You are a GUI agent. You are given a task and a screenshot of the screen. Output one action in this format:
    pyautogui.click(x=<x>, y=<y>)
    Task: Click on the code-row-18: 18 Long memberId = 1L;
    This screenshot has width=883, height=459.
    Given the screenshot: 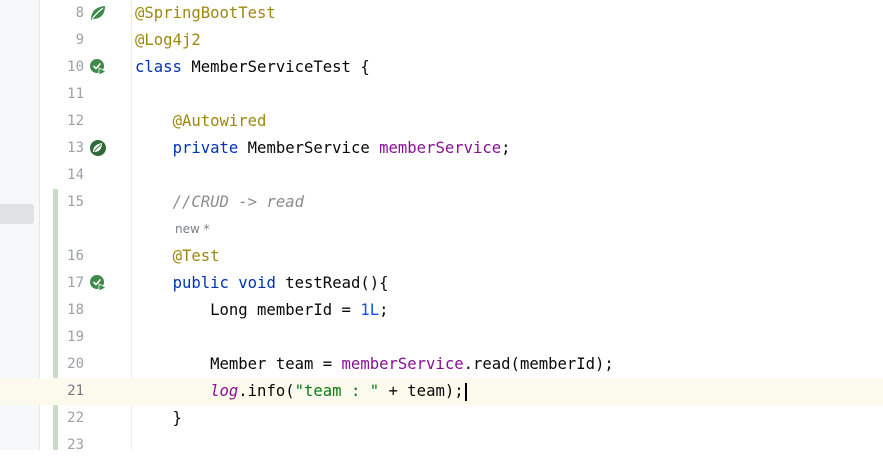 What is the action you would take?
    pyautogui.click(x=441, y=310)
    